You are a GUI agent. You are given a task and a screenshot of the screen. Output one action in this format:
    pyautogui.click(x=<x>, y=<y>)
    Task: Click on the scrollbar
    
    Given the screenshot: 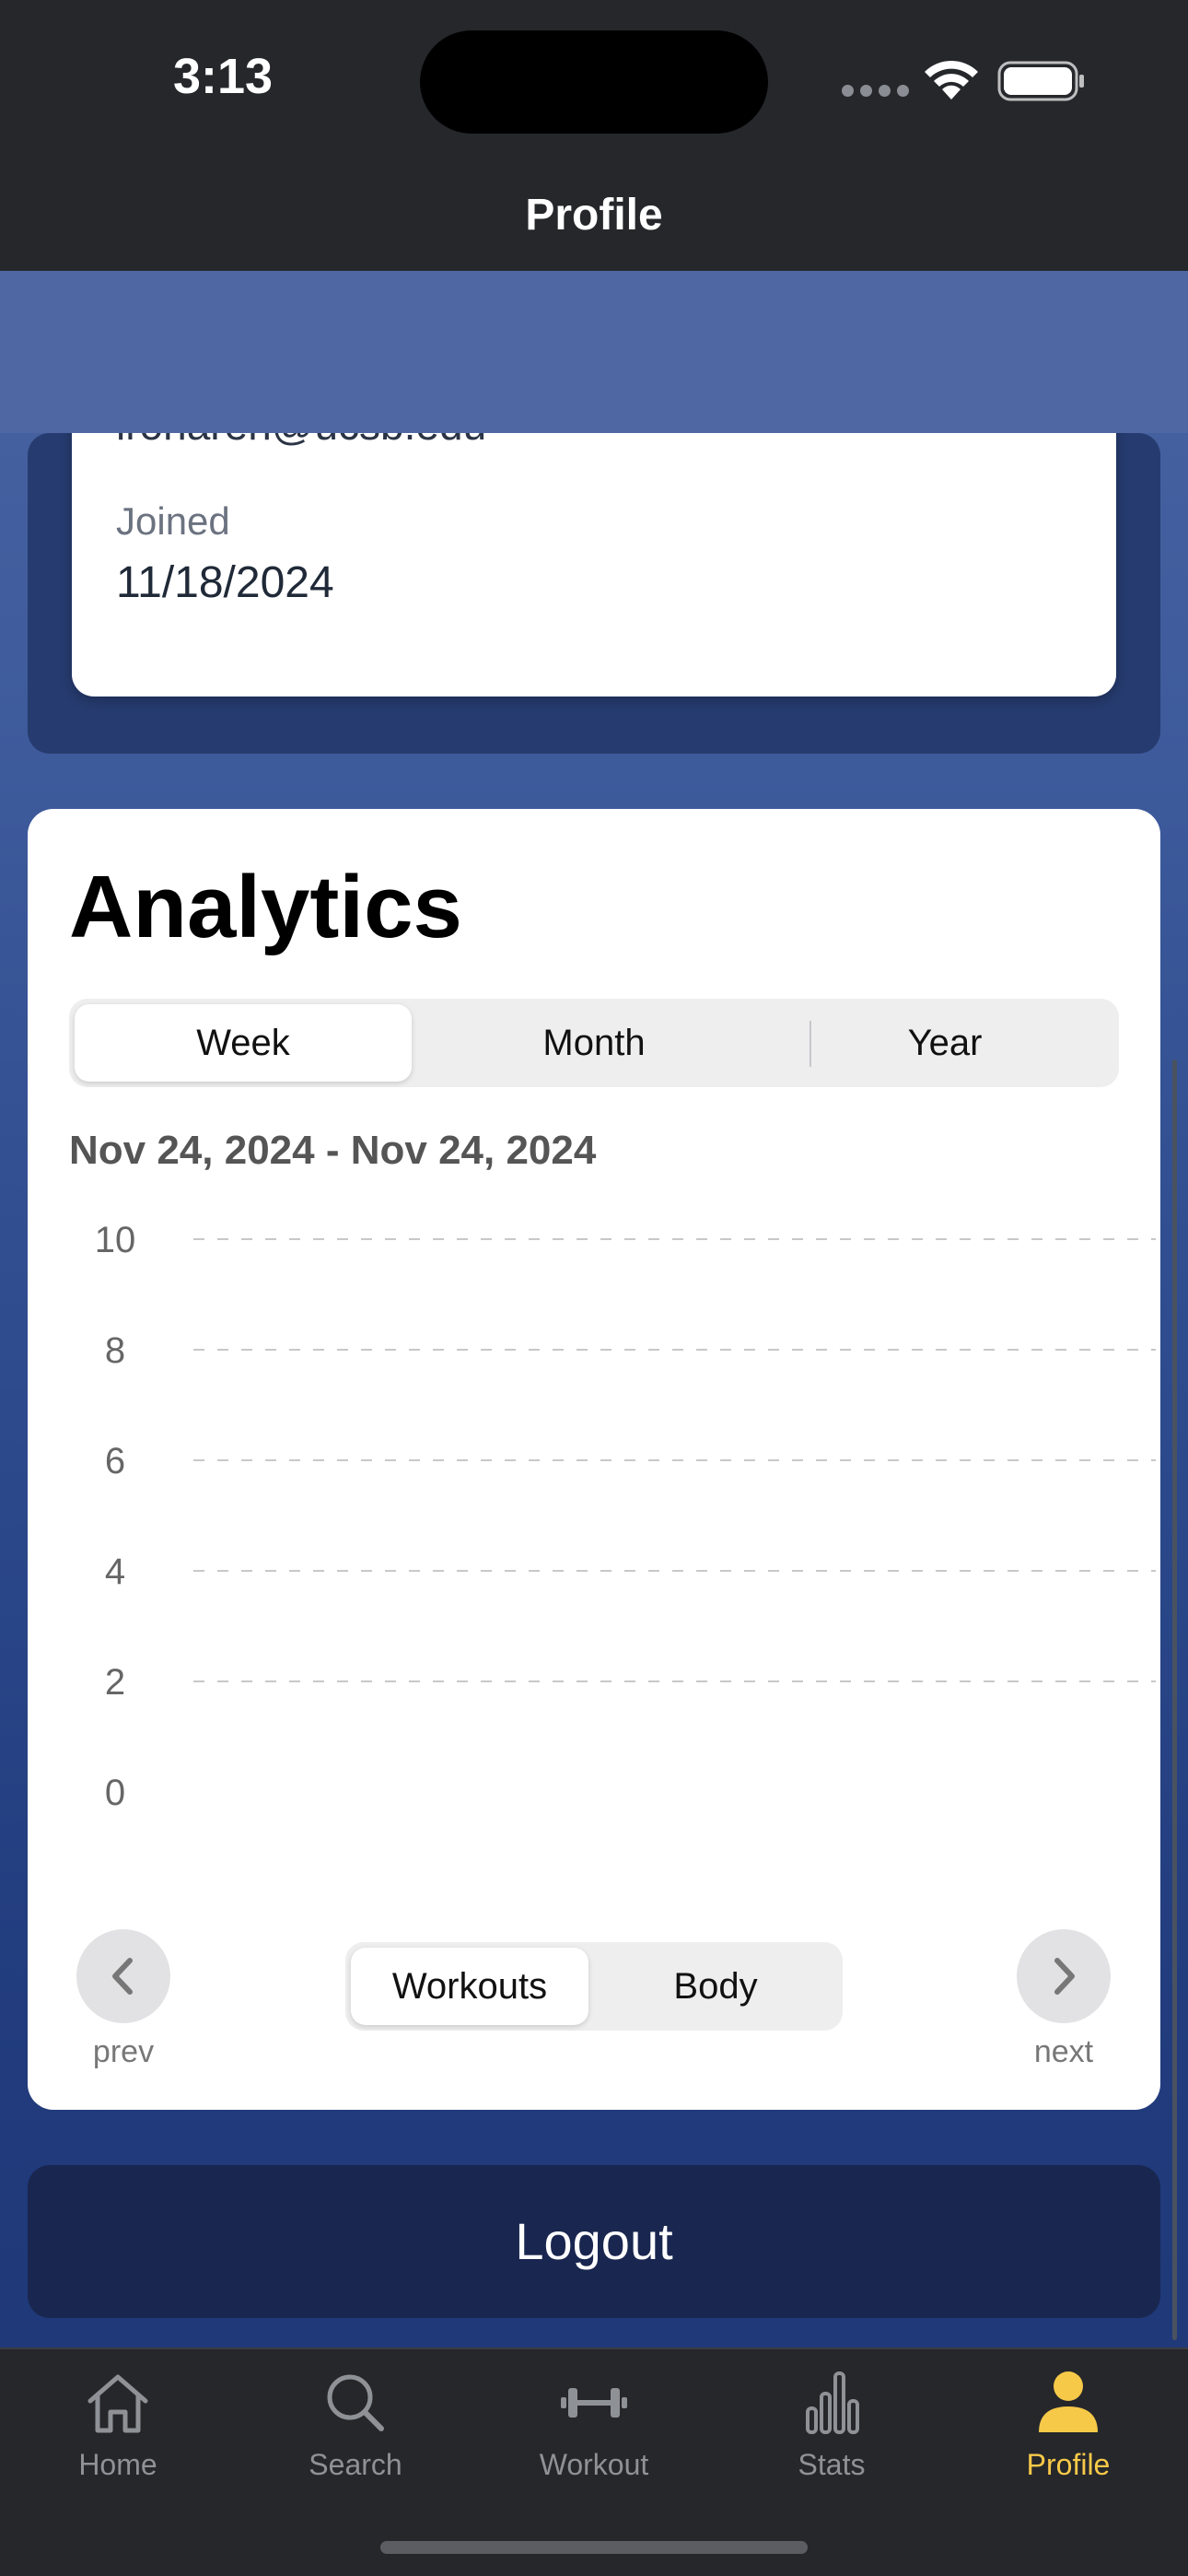 What is the action you would take?
    pyautogui.click(x=1174, y=1700)
    